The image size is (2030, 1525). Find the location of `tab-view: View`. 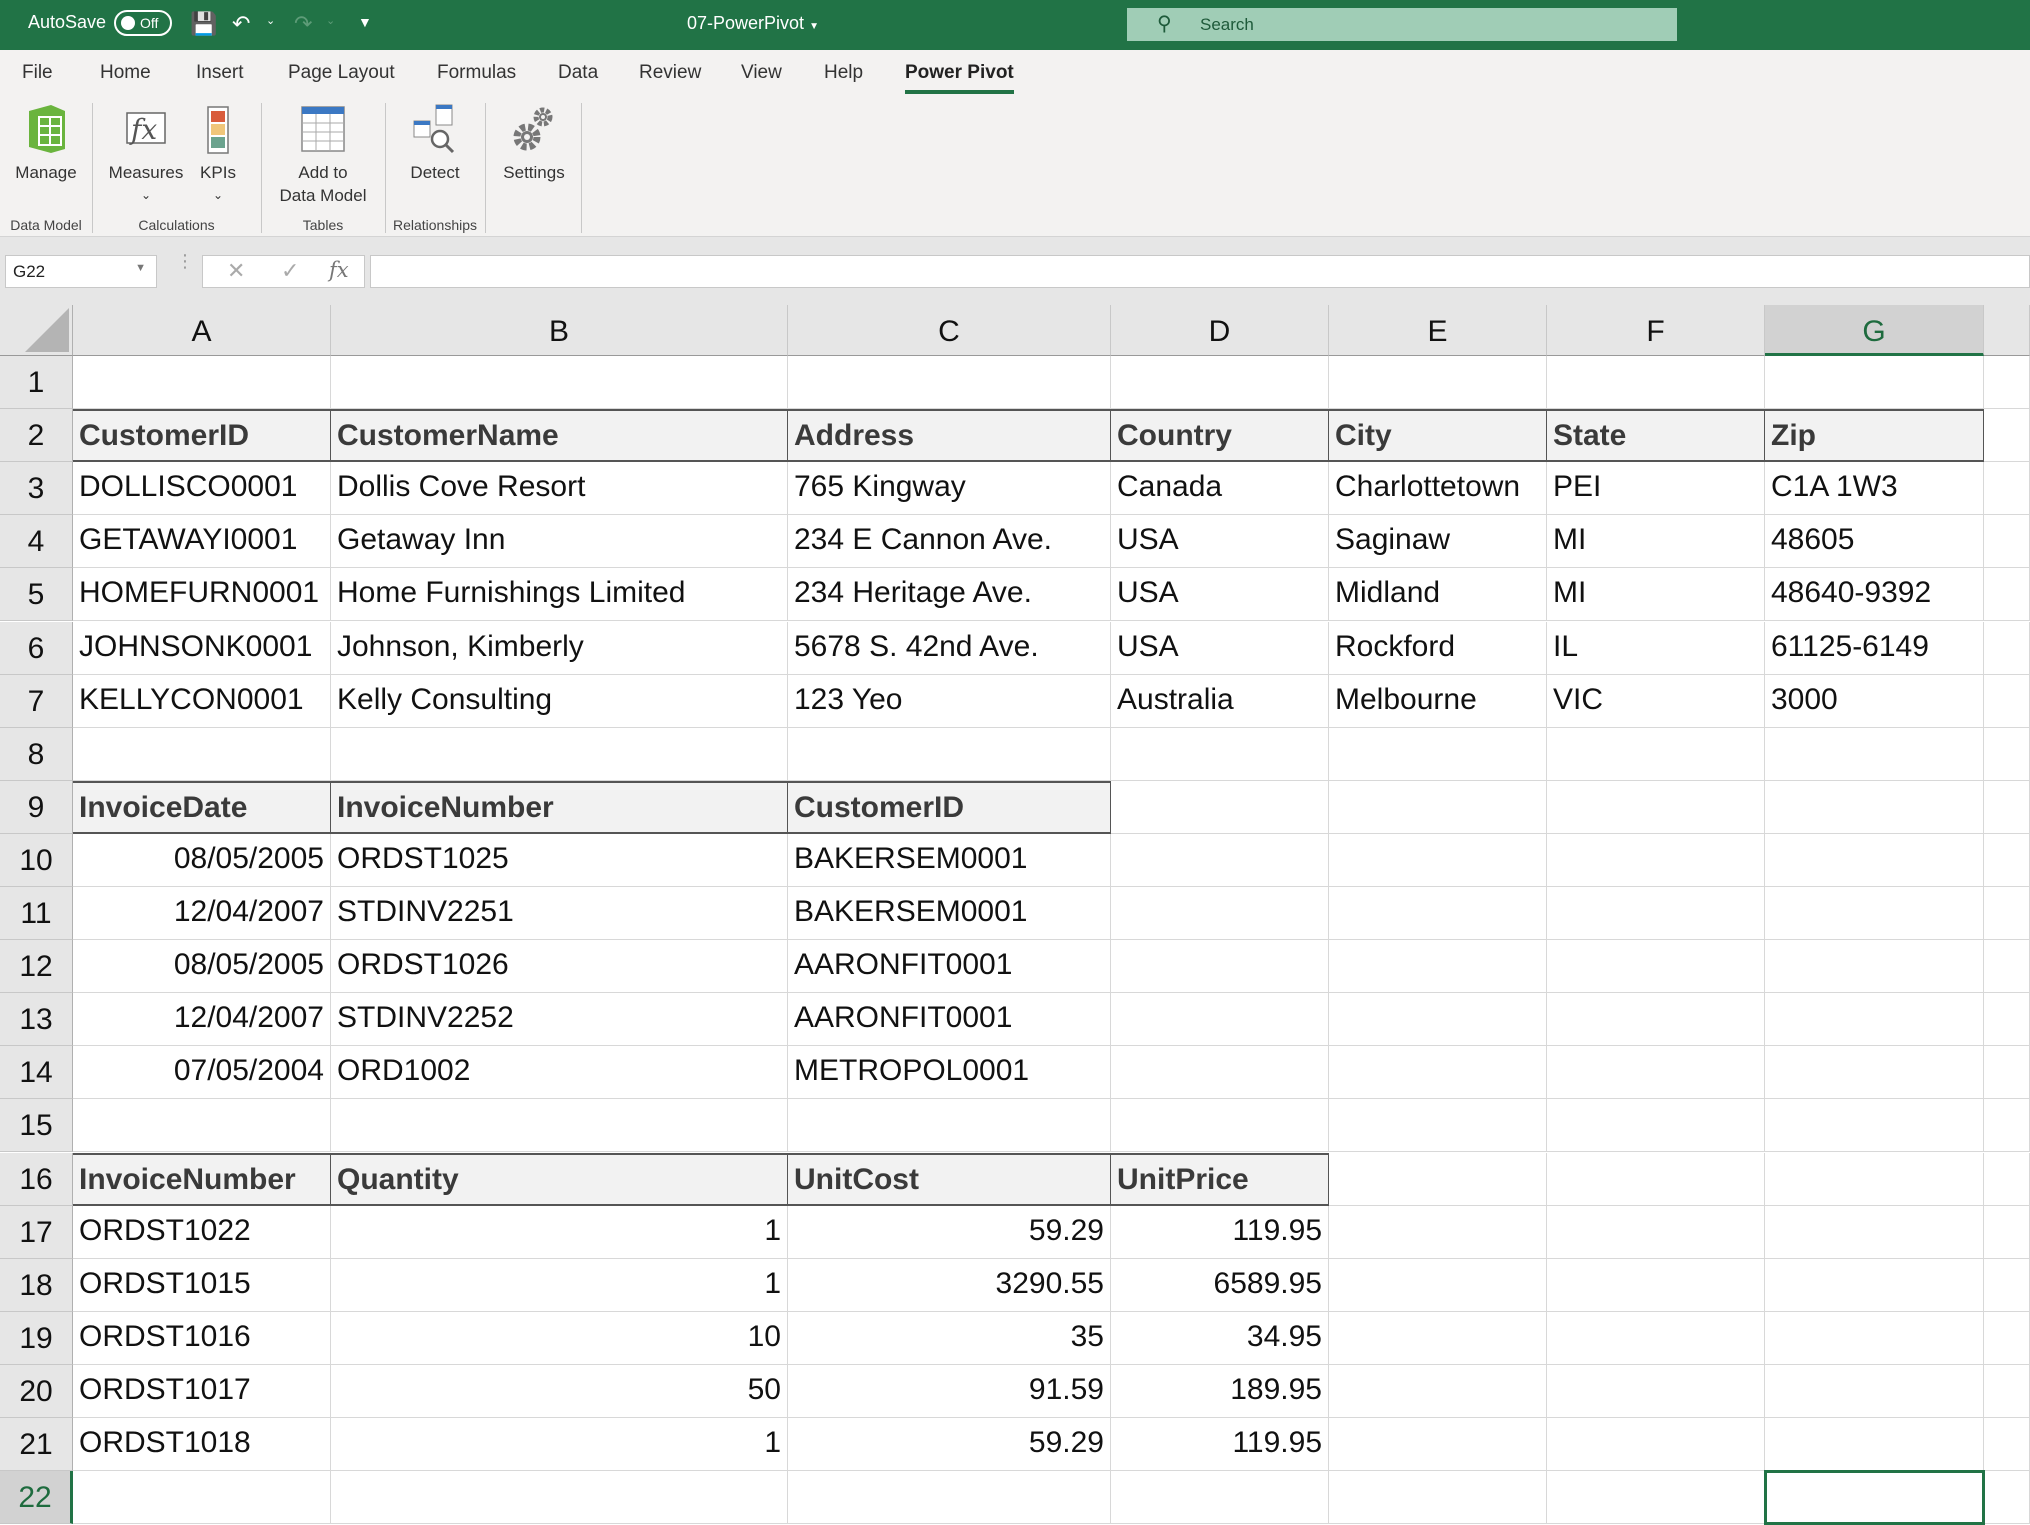

tab-view: View is located at coordinates (761, 73).